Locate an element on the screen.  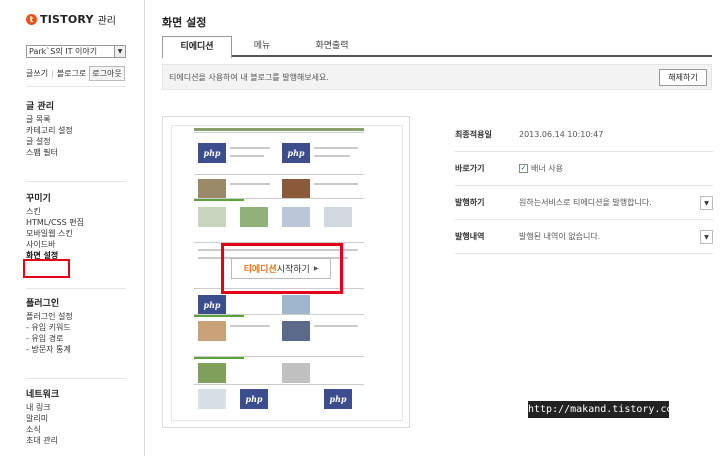
logo-subtitle: 관리 is located at coordinates (107, 21).